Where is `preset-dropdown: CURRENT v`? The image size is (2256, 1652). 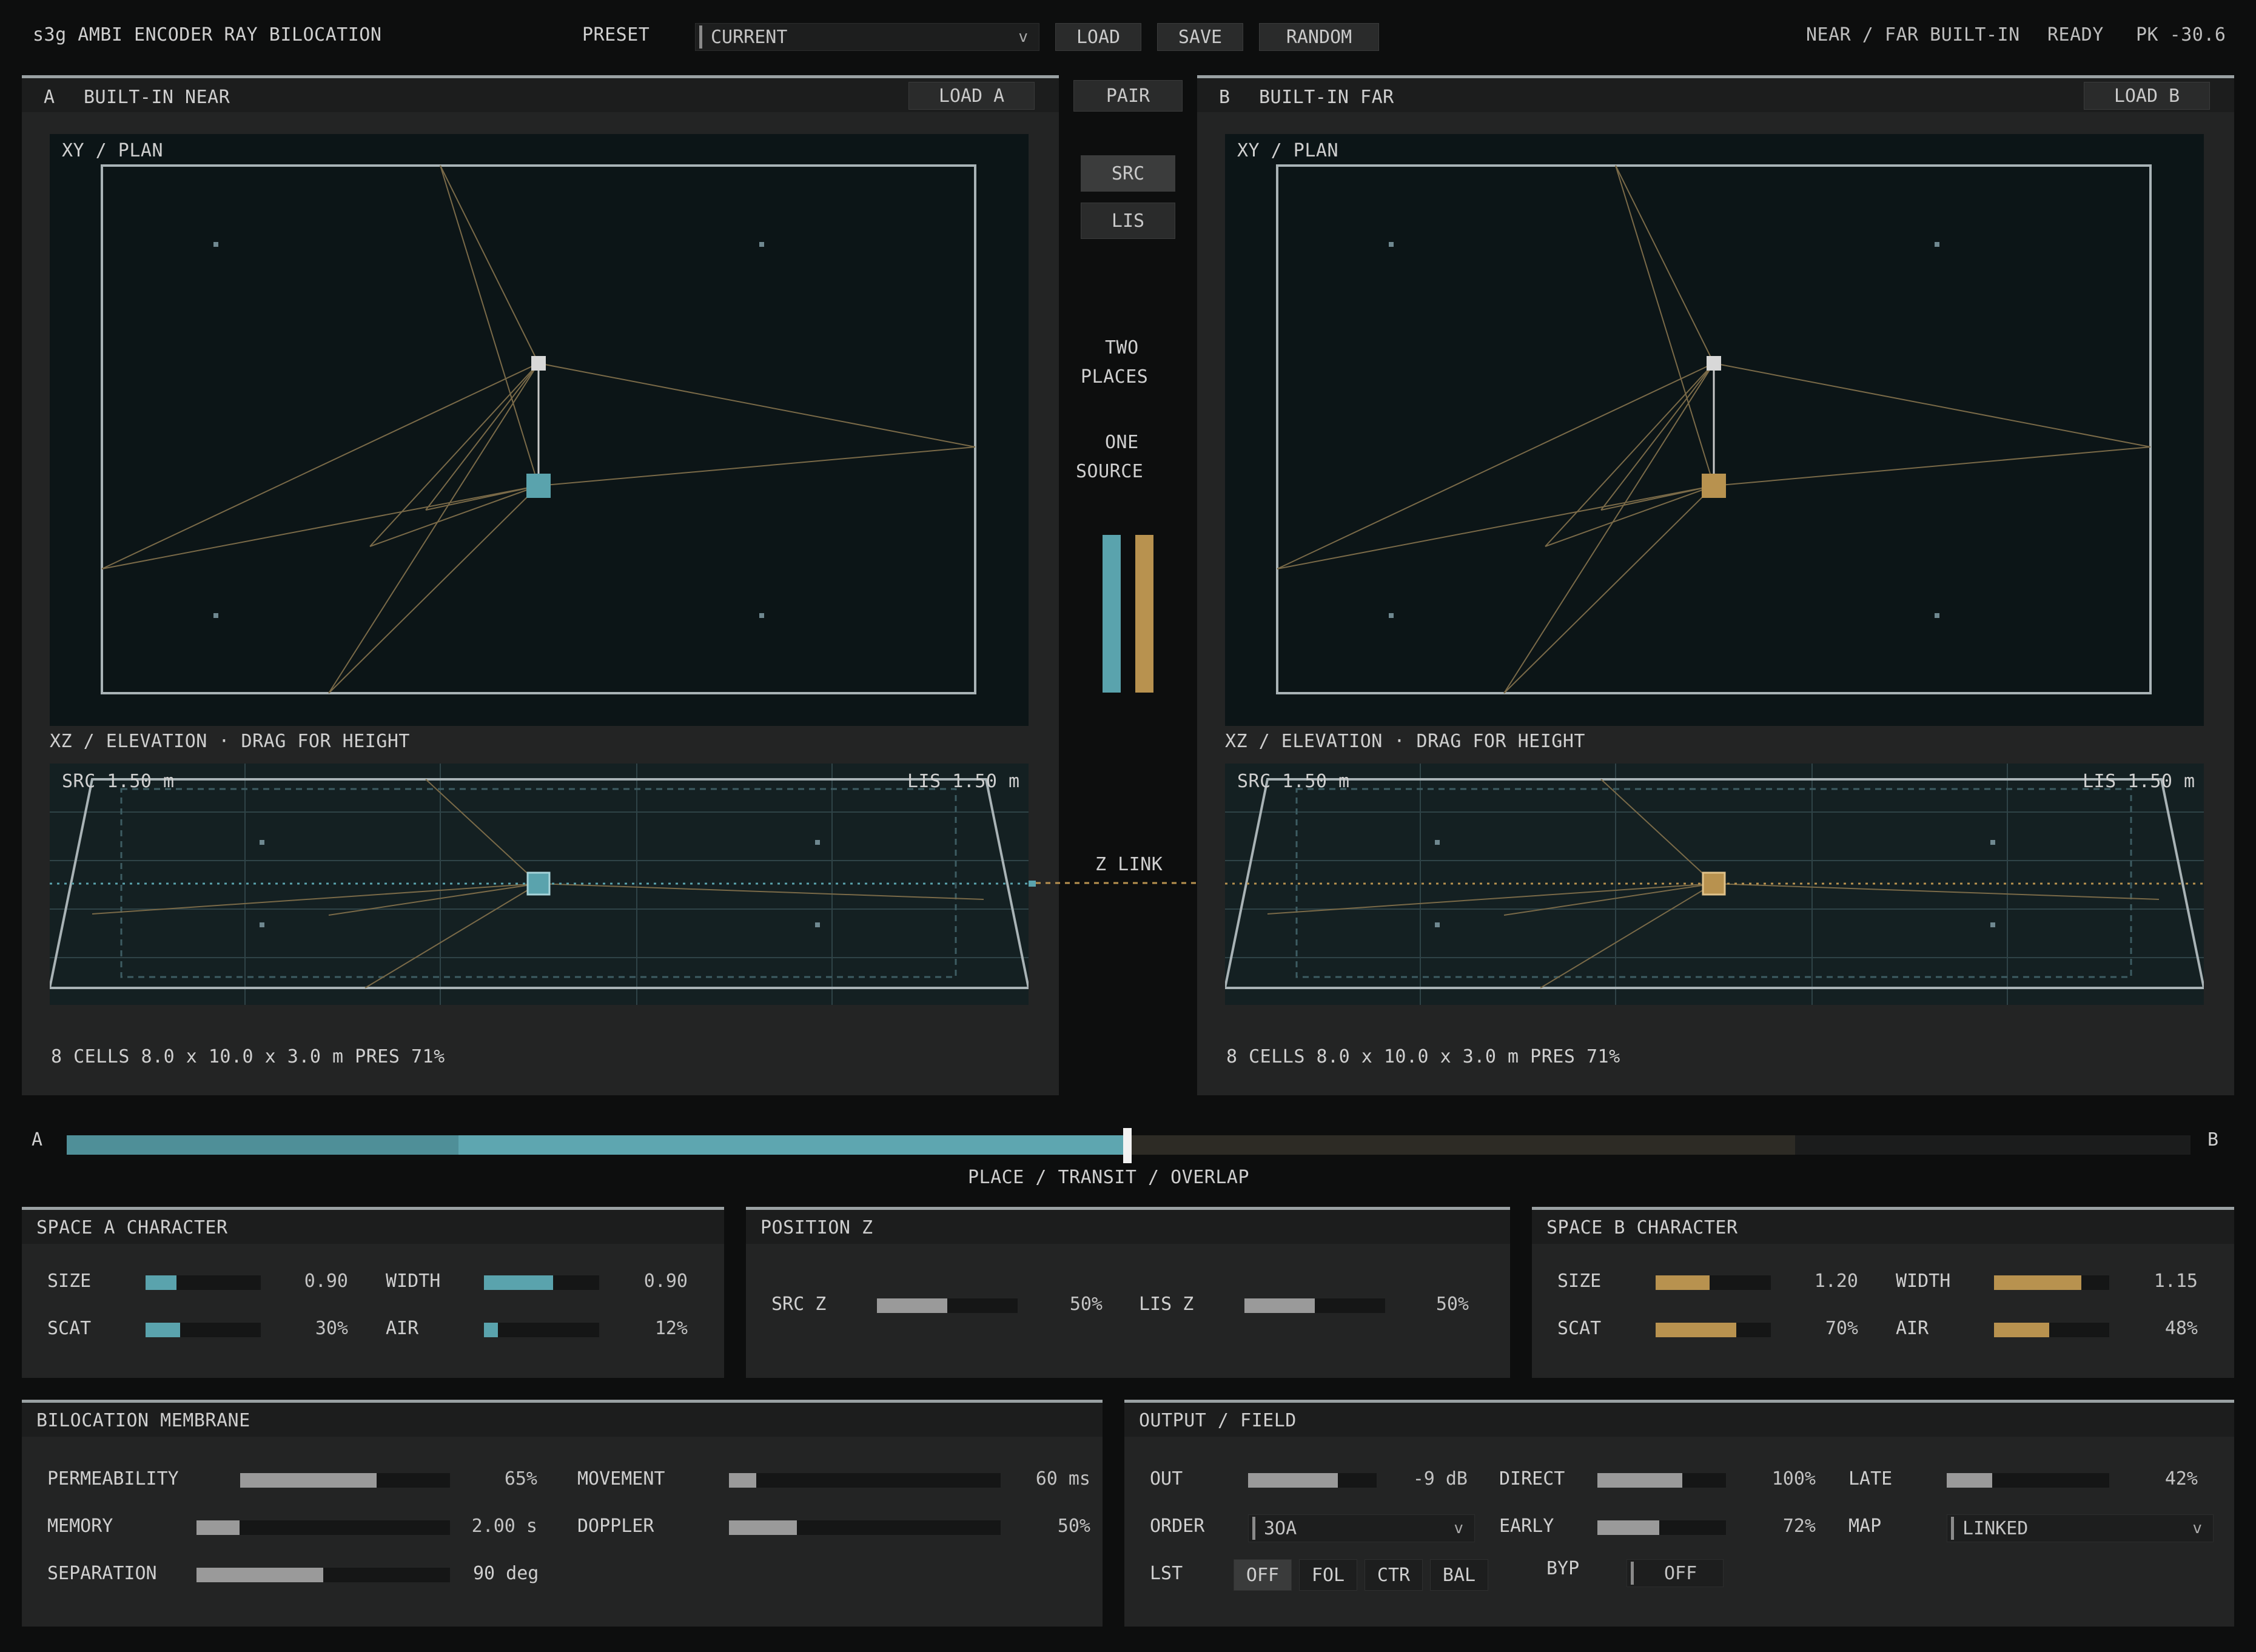 preset-dropdown: CURRENT v is located at coordinates (867, 37).